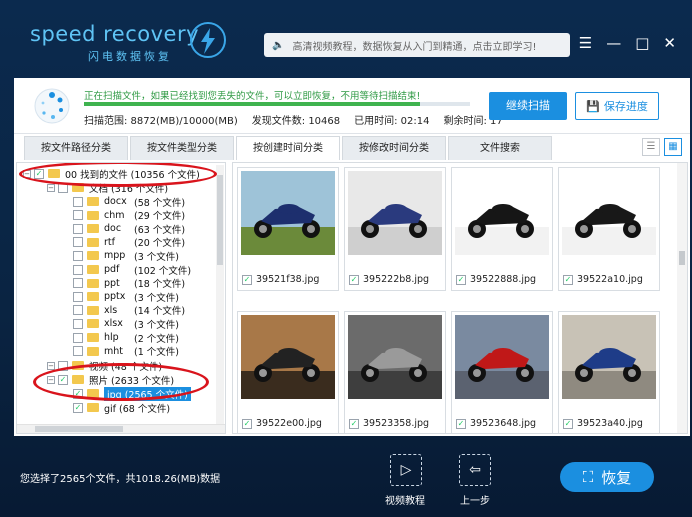  Describe the element at coordinates (651, 147) in the screenshot. I see `list-view-icon: ☰` at that location.